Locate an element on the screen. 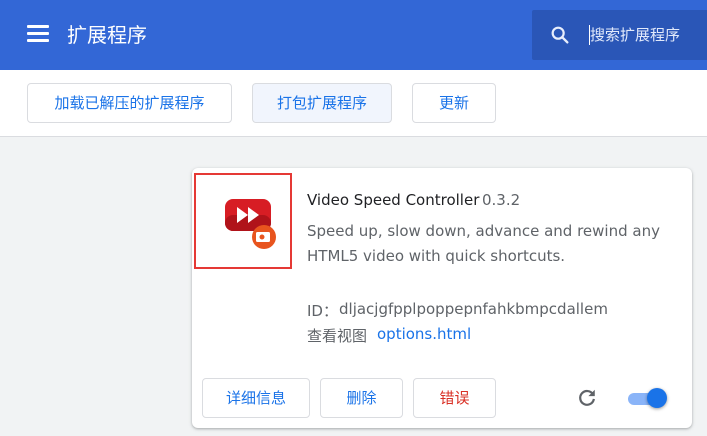 Image resolution: width=707 pixels, height=436 pixels. extension-version: 0.3.2 is located at coordinates (501, 200).